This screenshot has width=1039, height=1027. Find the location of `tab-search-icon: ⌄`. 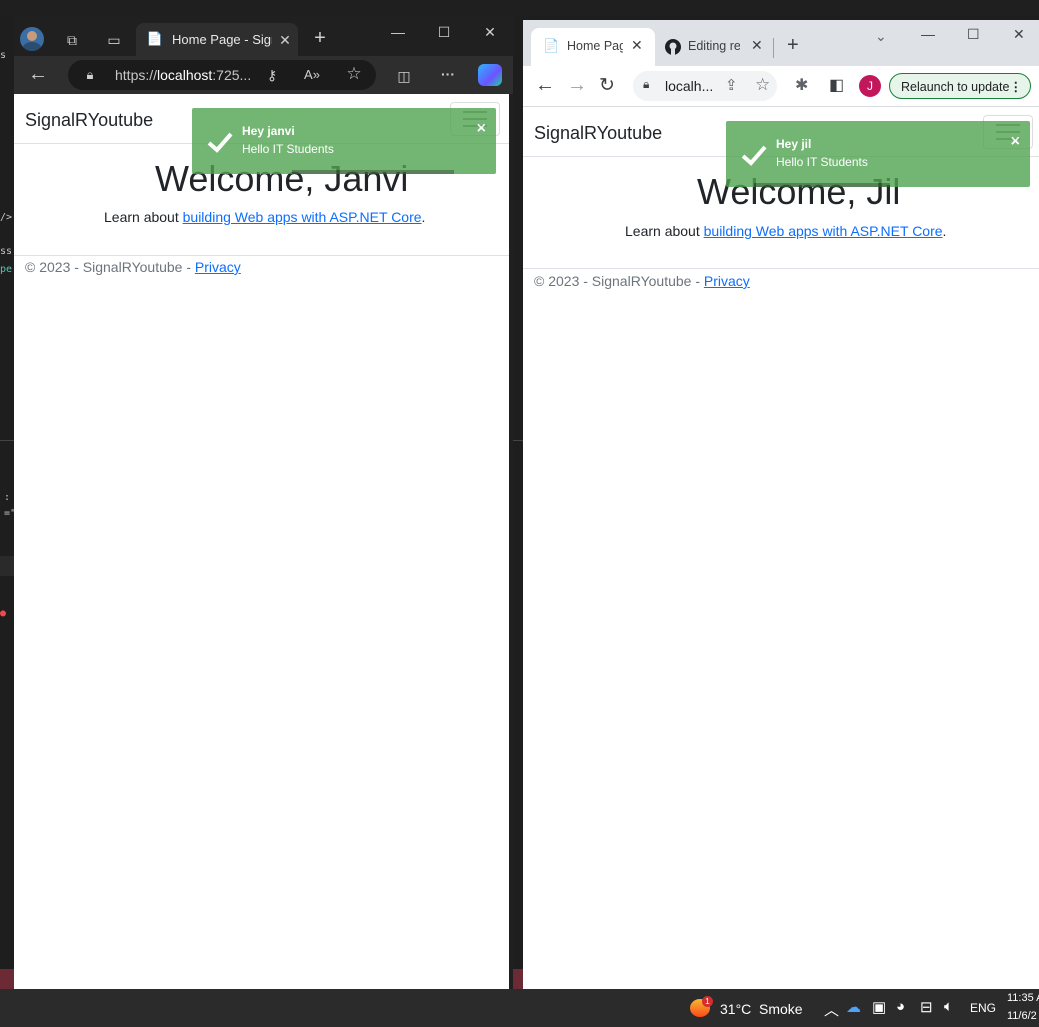

tab-search-icon: ⌄ is located at coordinates (881, 36).